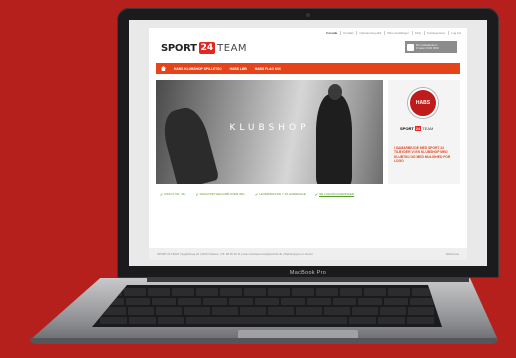 This screenshot has height=358, width=516. I want to click on keyboard, so click(267, 306).